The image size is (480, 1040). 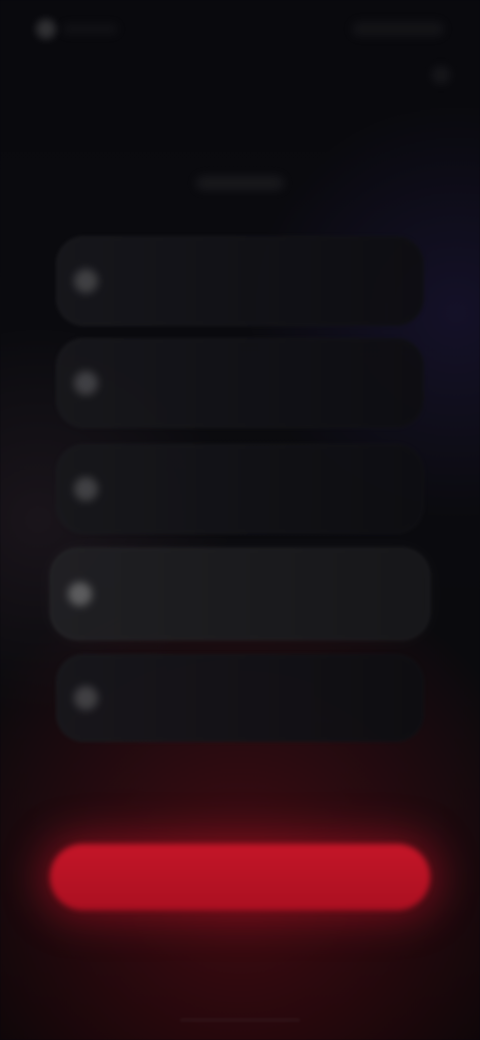 What do you see at coordinates (240, 1020) in the screenshot?
I see `home-indicator` at bounding box center [240, 1020].